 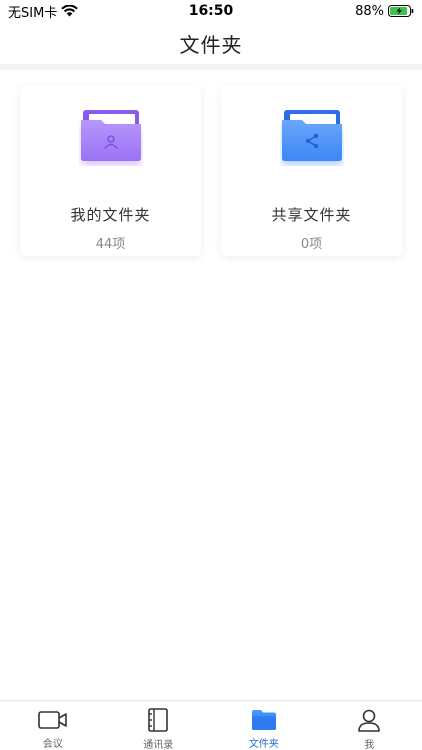 I want to click on tab-label: 通讯录, so click(x=158, y=745).